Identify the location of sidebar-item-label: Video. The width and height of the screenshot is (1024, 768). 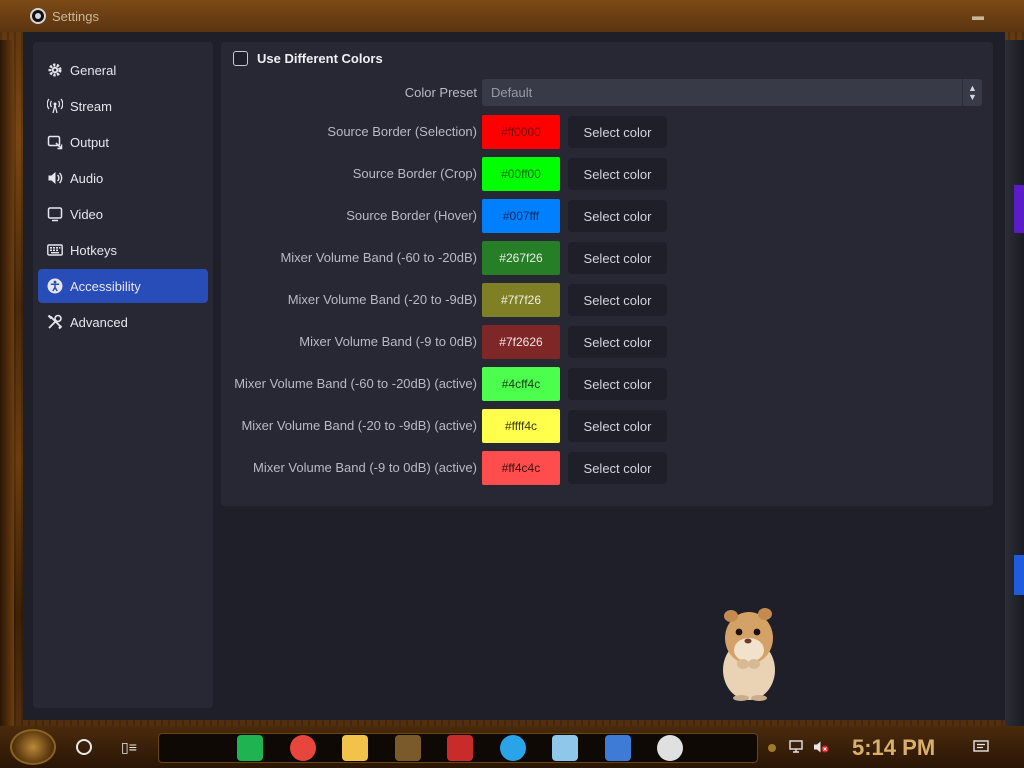
(87, 214).